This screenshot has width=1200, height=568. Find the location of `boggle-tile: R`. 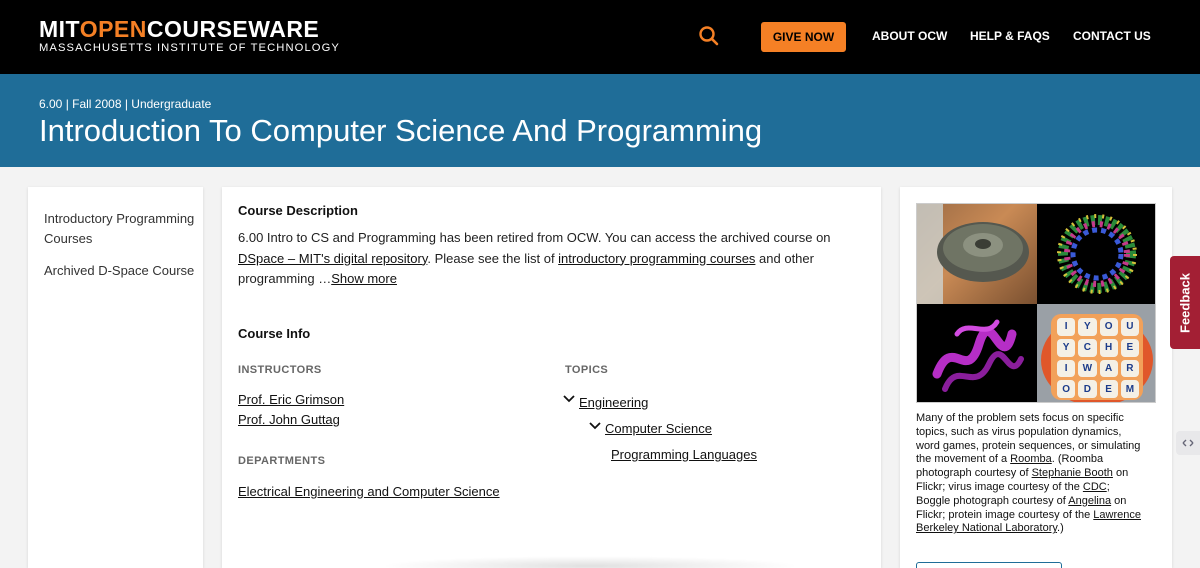

boggle-tile: R is located at coordinates (1129, 368).